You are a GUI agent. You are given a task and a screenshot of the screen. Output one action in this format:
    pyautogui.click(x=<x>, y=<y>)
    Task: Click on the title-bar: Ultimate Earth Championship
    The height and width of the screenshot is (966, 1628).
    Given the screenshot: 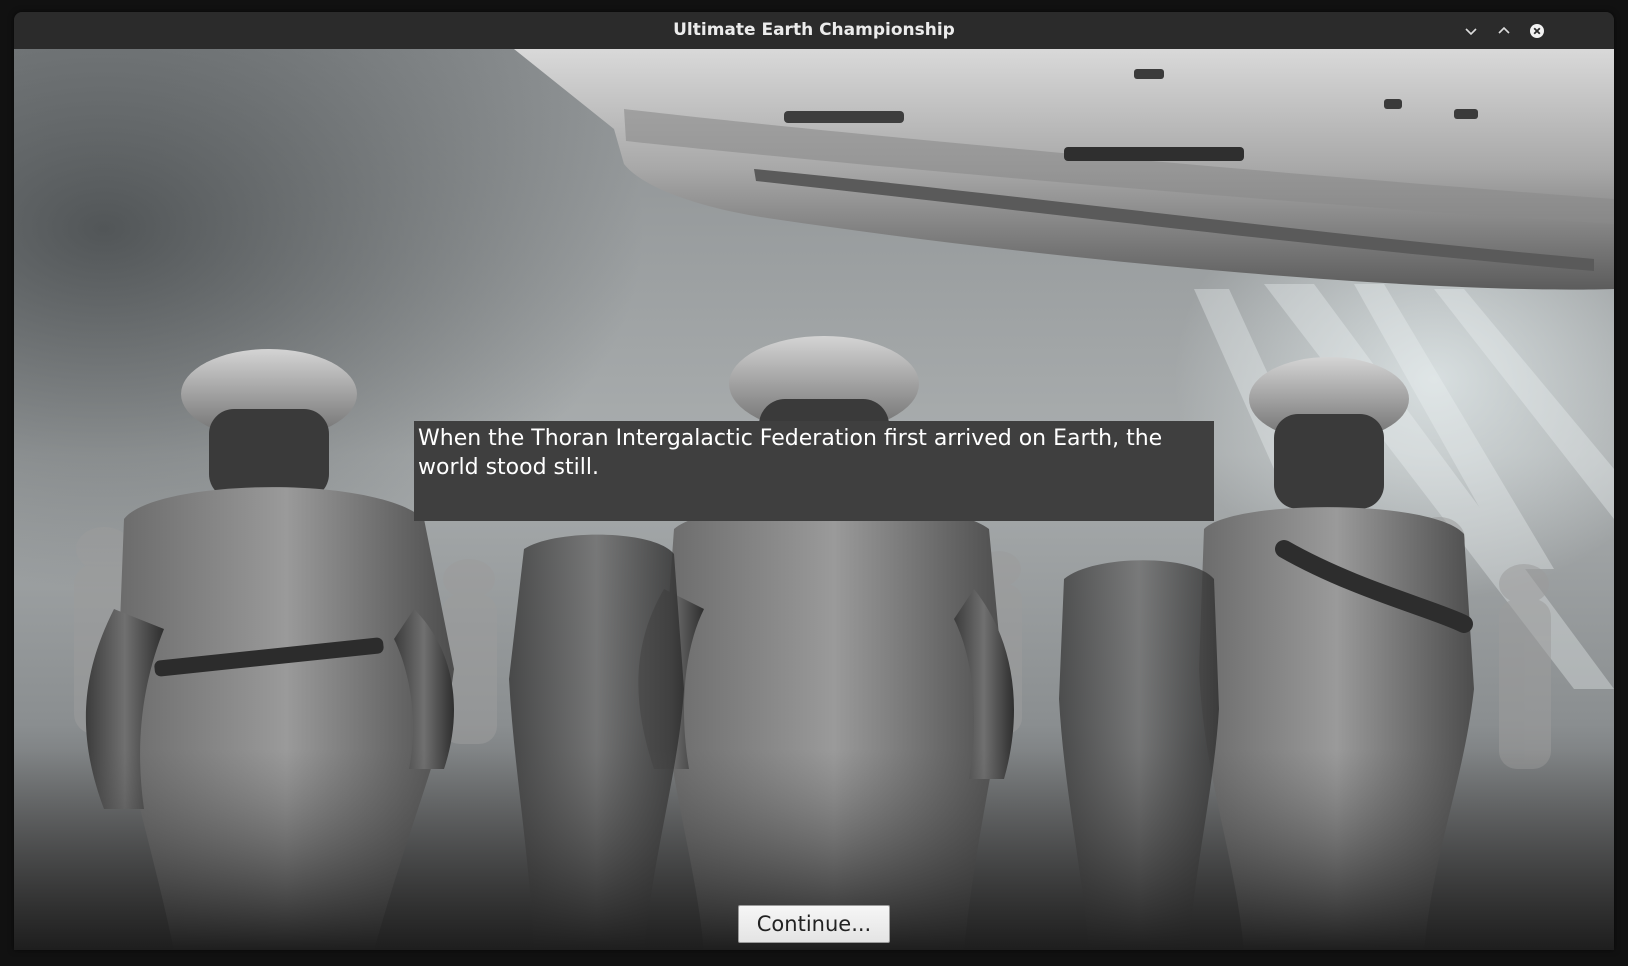 What is the action you would take?
    pyautogui.click(x=814, y=31)
    